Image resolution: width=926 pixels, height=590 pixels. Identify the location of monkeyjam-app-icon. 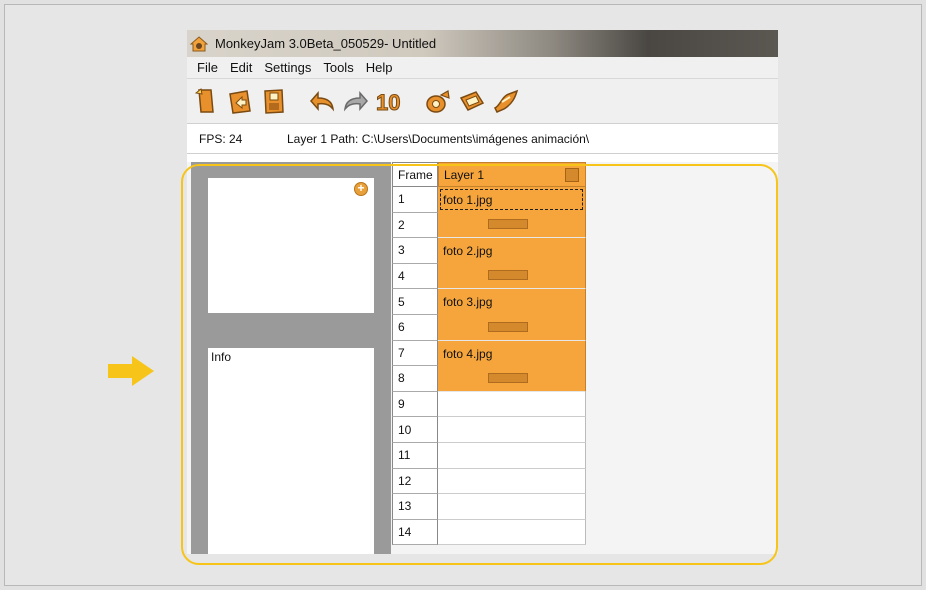
(199, 44).